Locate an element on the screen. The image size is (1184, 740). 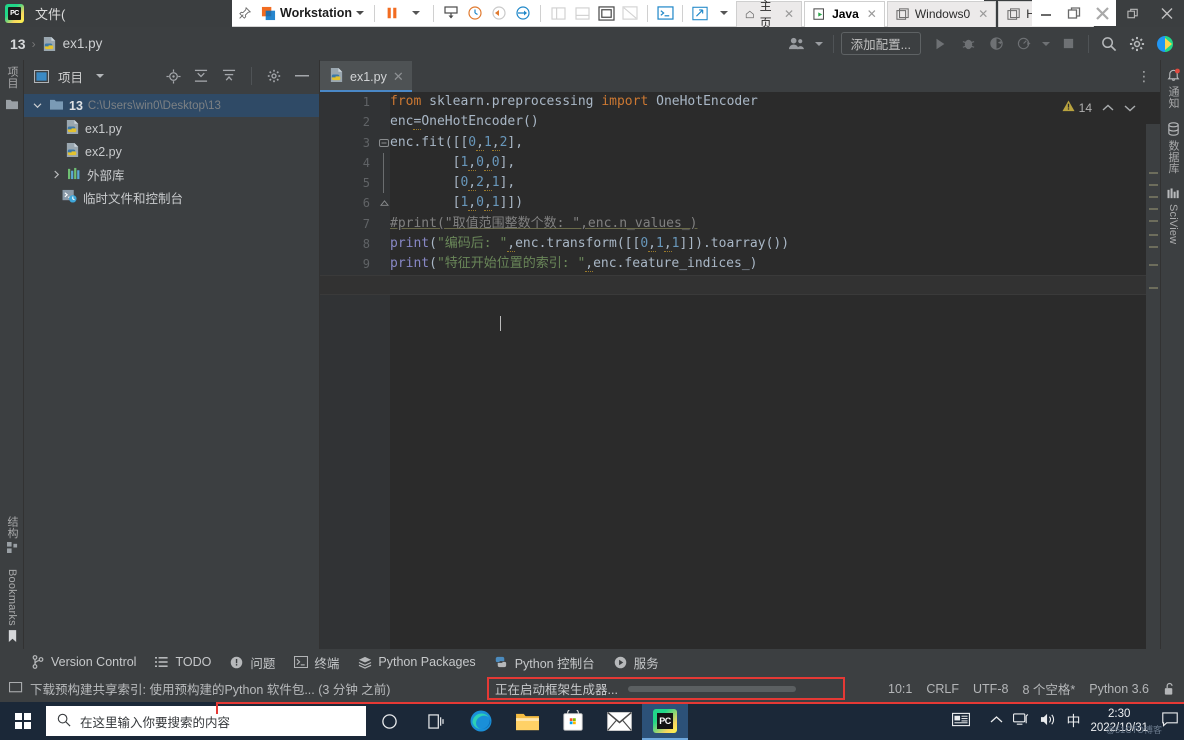
tool-window-todo: TODO is located at coordinates (182, 662).